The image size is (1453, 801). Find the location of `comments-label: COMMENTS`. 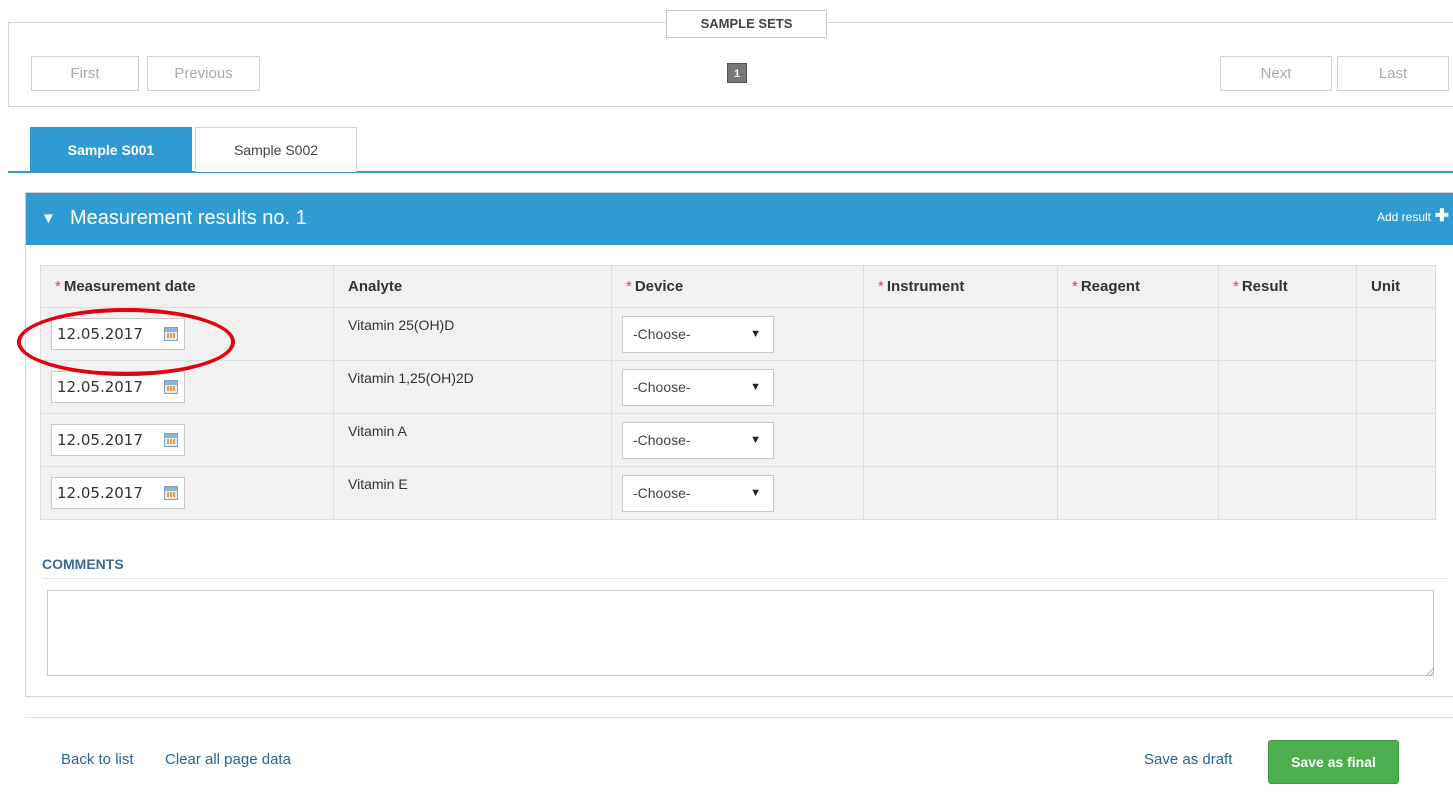

comments-label: COMMENTS is located at coordinates (83, 564).